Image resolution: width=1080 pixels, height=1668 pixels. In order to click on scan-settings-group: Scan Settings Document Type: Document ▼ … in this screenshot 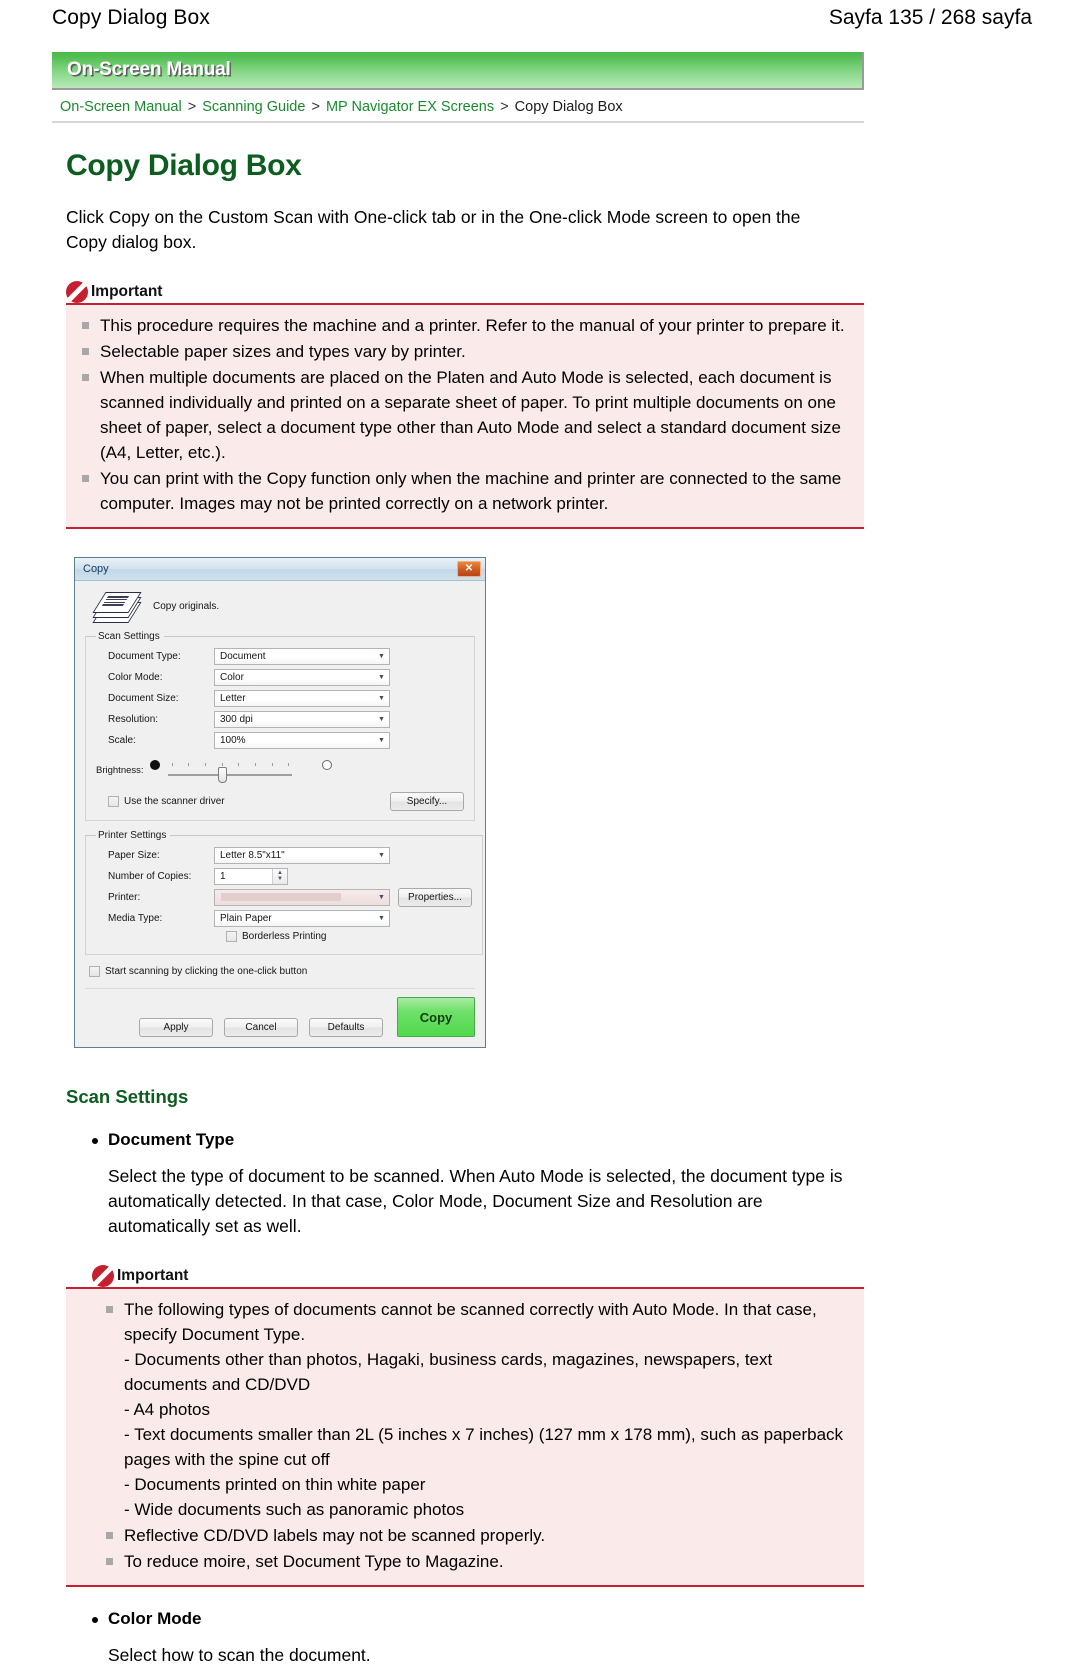, I will do `click(280, 726)`.